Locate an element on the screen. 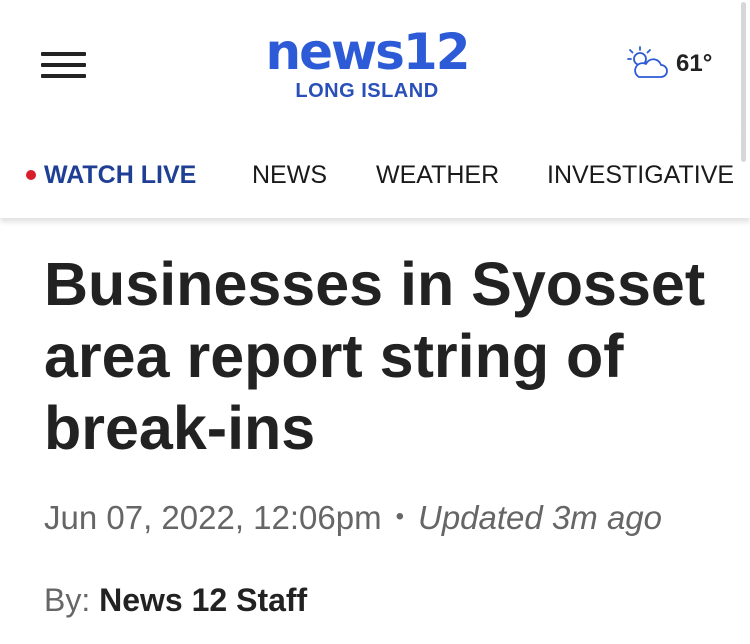 The height and width of the screenshot is (644, 750). updated-time: Updated 3m ago is located at coordinates (540, 517).